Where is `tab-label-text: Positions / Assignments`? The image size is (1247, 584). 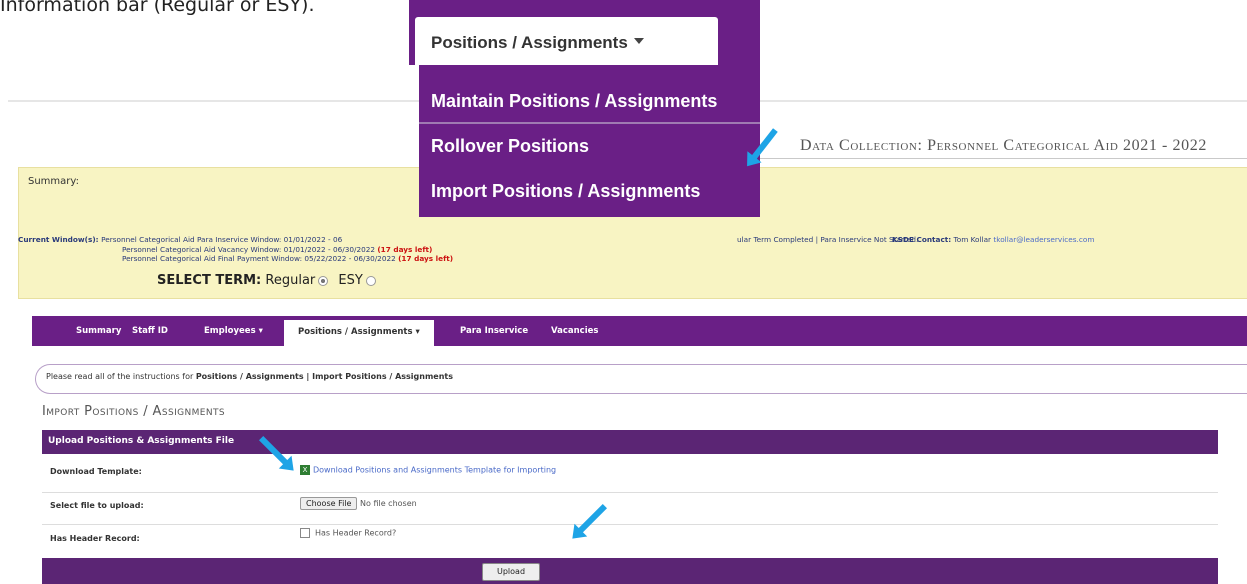
tab-label-text: Positions / Assignments is located at coordinates (529, 42).